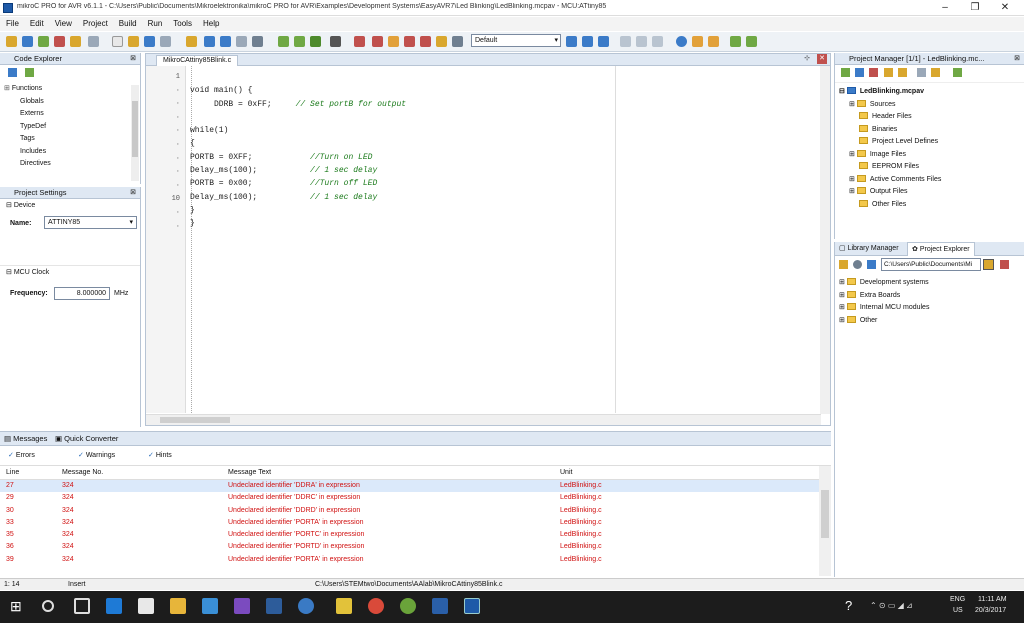 Image resolution: width=1024 pixels, height=623 pixels. What do you see at coordinates (516, 40) in the screenshot?
I see `build-config-select: Default ▾` at bounding box center [516, 40].